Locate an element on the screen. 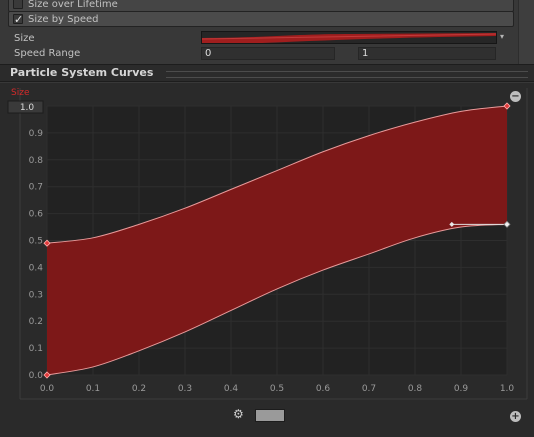 The width and height of the screenshot is (534, 437). size-curve-field is located at coordinates (349, 37).